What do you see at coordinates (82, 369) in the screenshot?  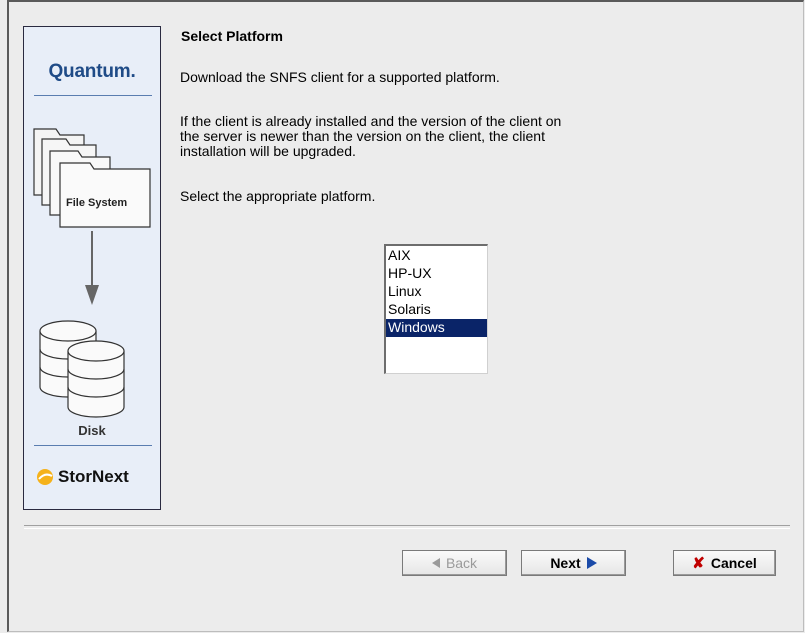 I see `disk-icon` at bounding box center [82, 369].